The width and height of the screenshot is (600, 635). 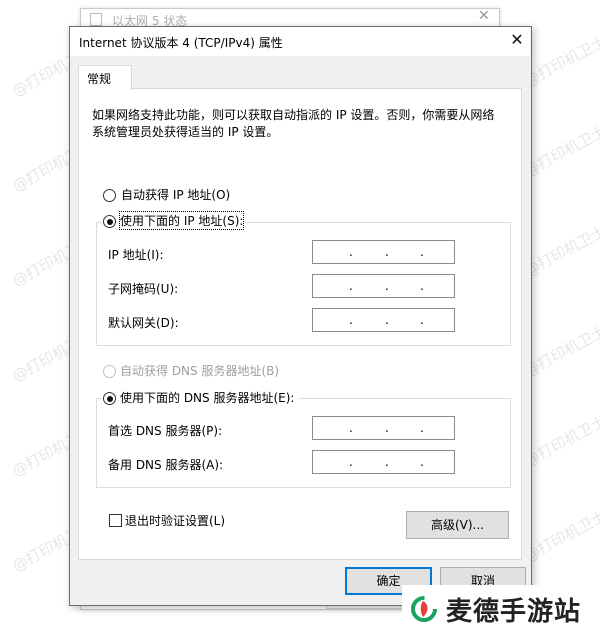 What do you see at coordinates (199, 370) in the screenshot?
I see `auto-dns-label: 自动获得 DNS 服务器地址(B)` at bounding box center [199, 370].